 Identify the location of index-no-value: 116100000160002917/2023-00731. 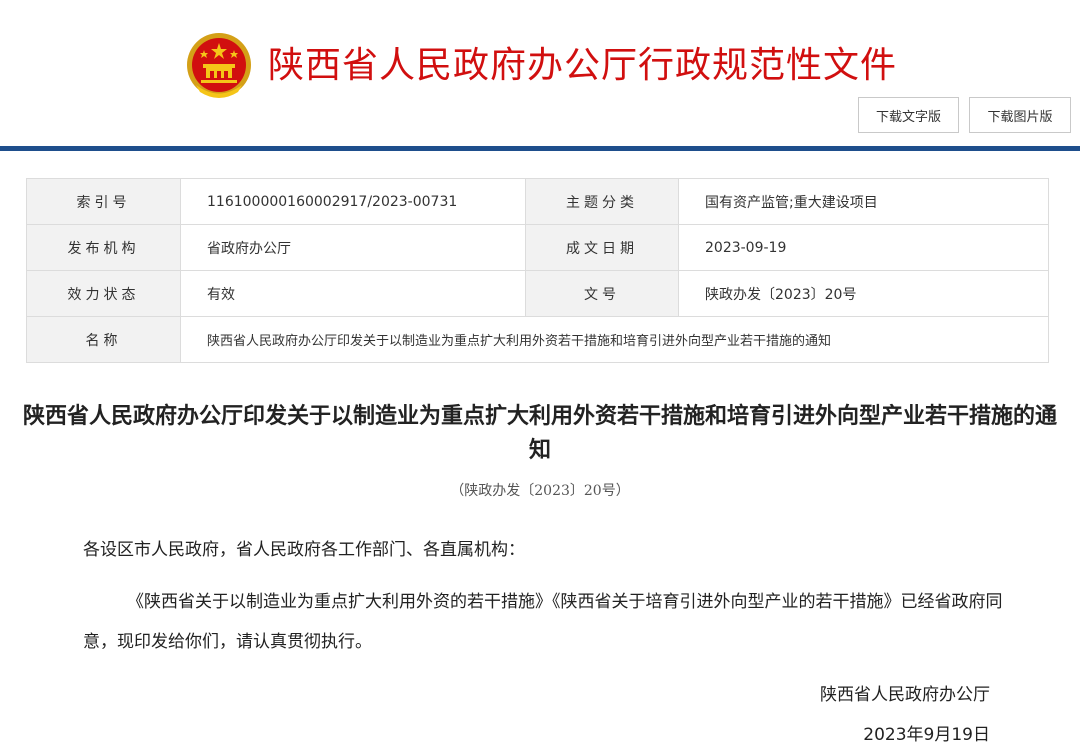
(353, 202).